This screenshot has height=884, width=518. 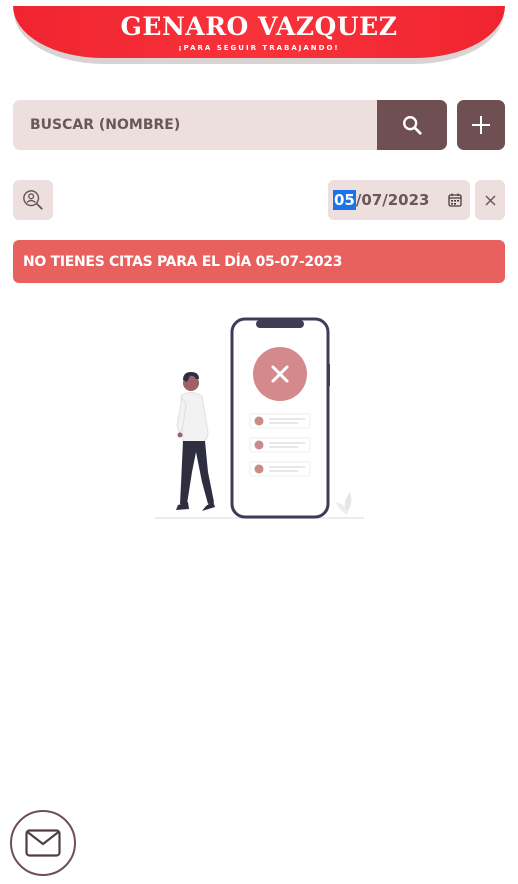 What do you see at coordinates (183, 261) in the screenshot?
I see `alert-message: NO TIENES CITAS PARA EL DÍA 05-07-2023` at bounding box center [183, 261].